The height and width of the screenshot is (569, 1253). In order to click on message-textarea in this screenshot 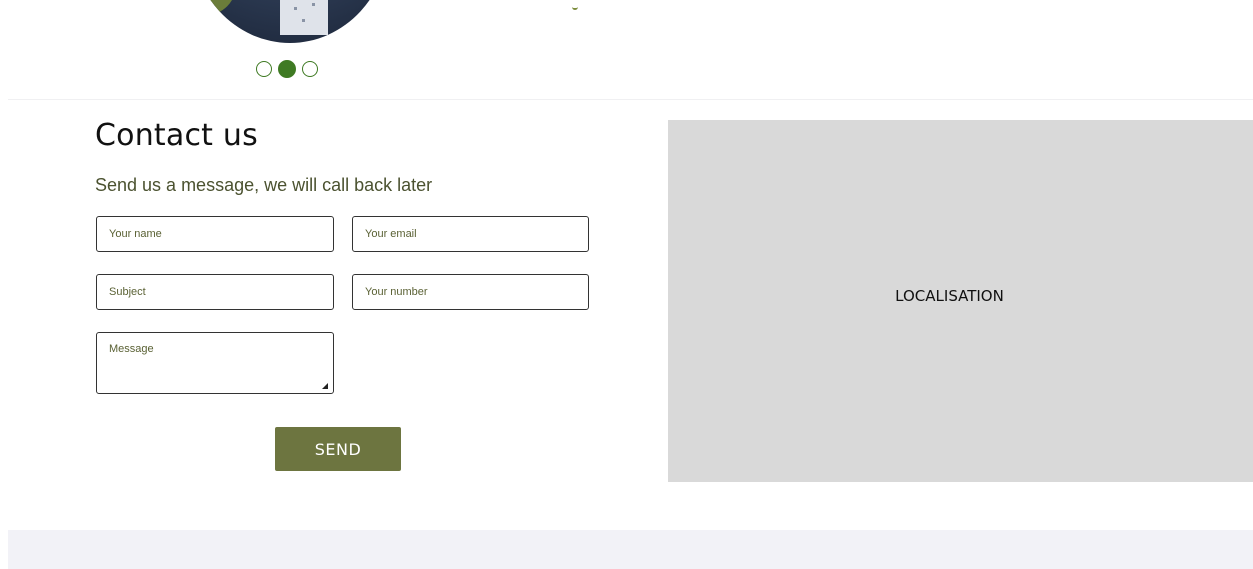, I will do `click(215, 363)`.